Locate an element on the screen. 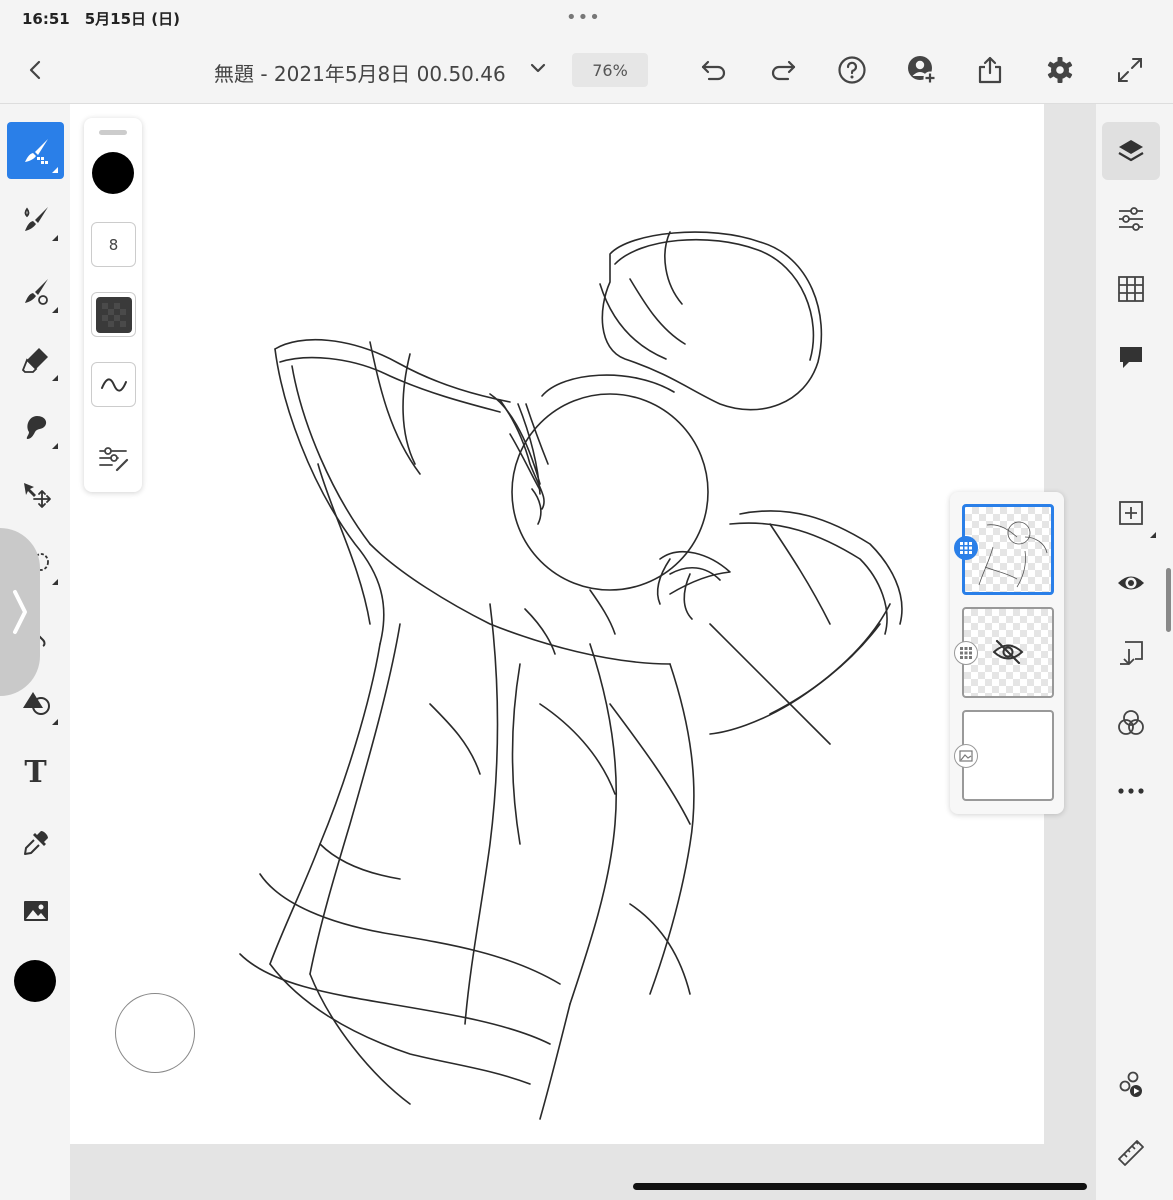 This screenshot has height=1200, width=1173. eyedropper-icon is located at coordinates (35, 842).